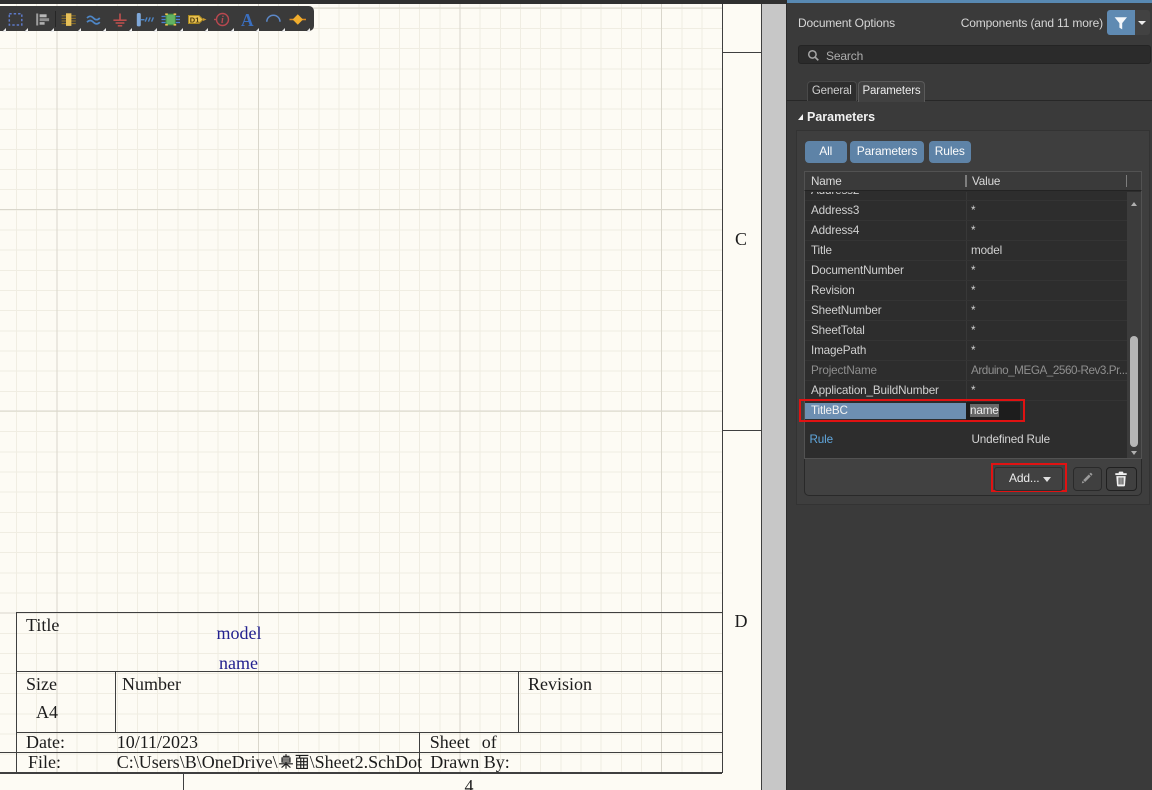 The width and height of the screenshot is (1152, 790). I want to click on svg-text: i, so click(222, 20).